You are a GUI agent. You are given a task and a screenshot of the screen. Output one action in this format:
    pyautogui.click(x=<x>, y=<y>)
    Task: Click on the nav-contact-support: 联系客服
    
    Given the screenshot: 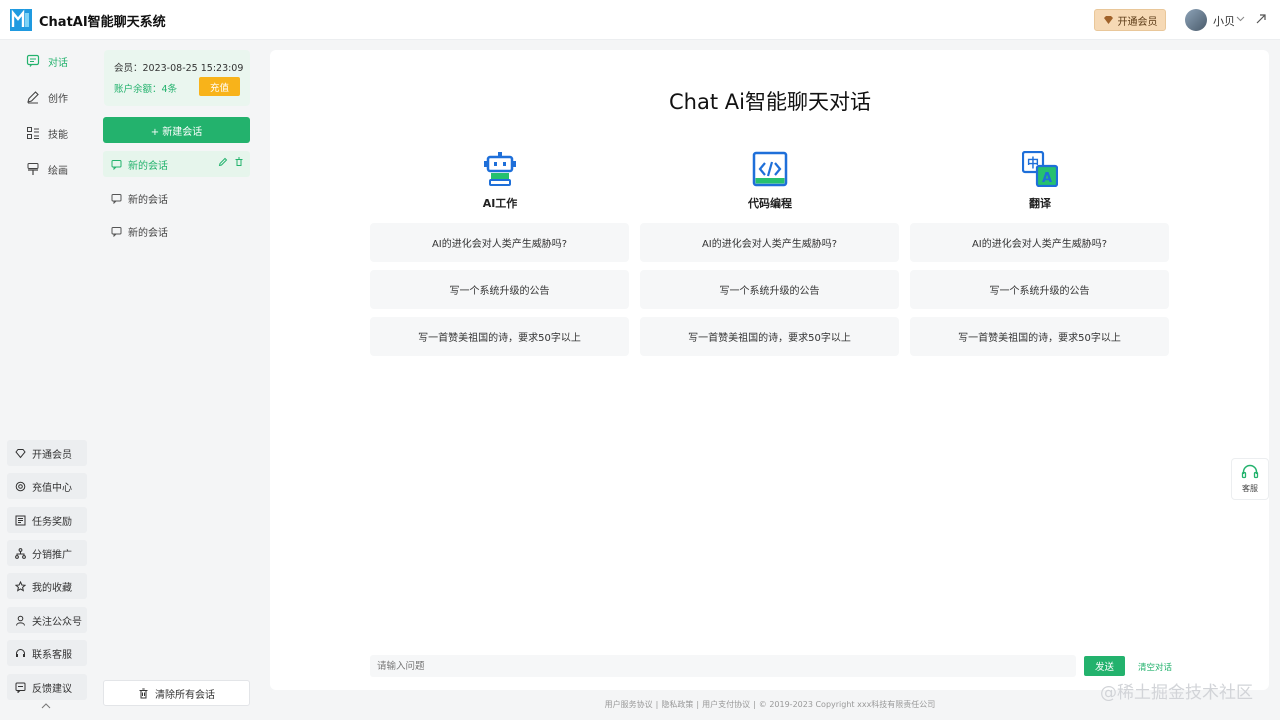 What is the action you would take?
    pyautogui.click(x=47, y=653)
    